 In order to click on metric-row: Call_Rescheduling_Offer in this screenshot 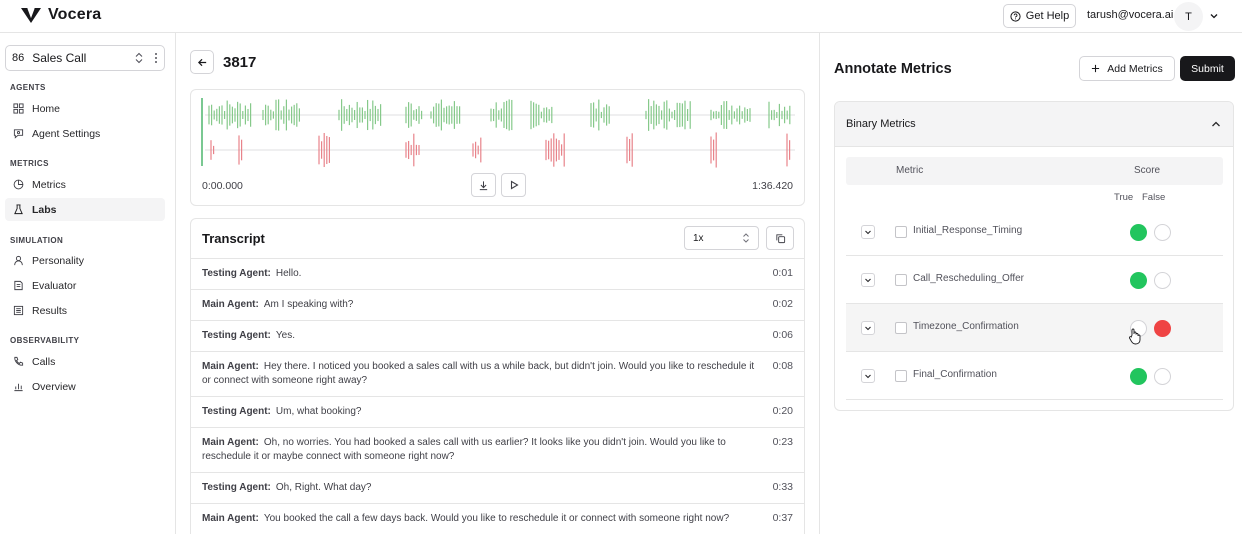, I will do `click(1034, 280)`.